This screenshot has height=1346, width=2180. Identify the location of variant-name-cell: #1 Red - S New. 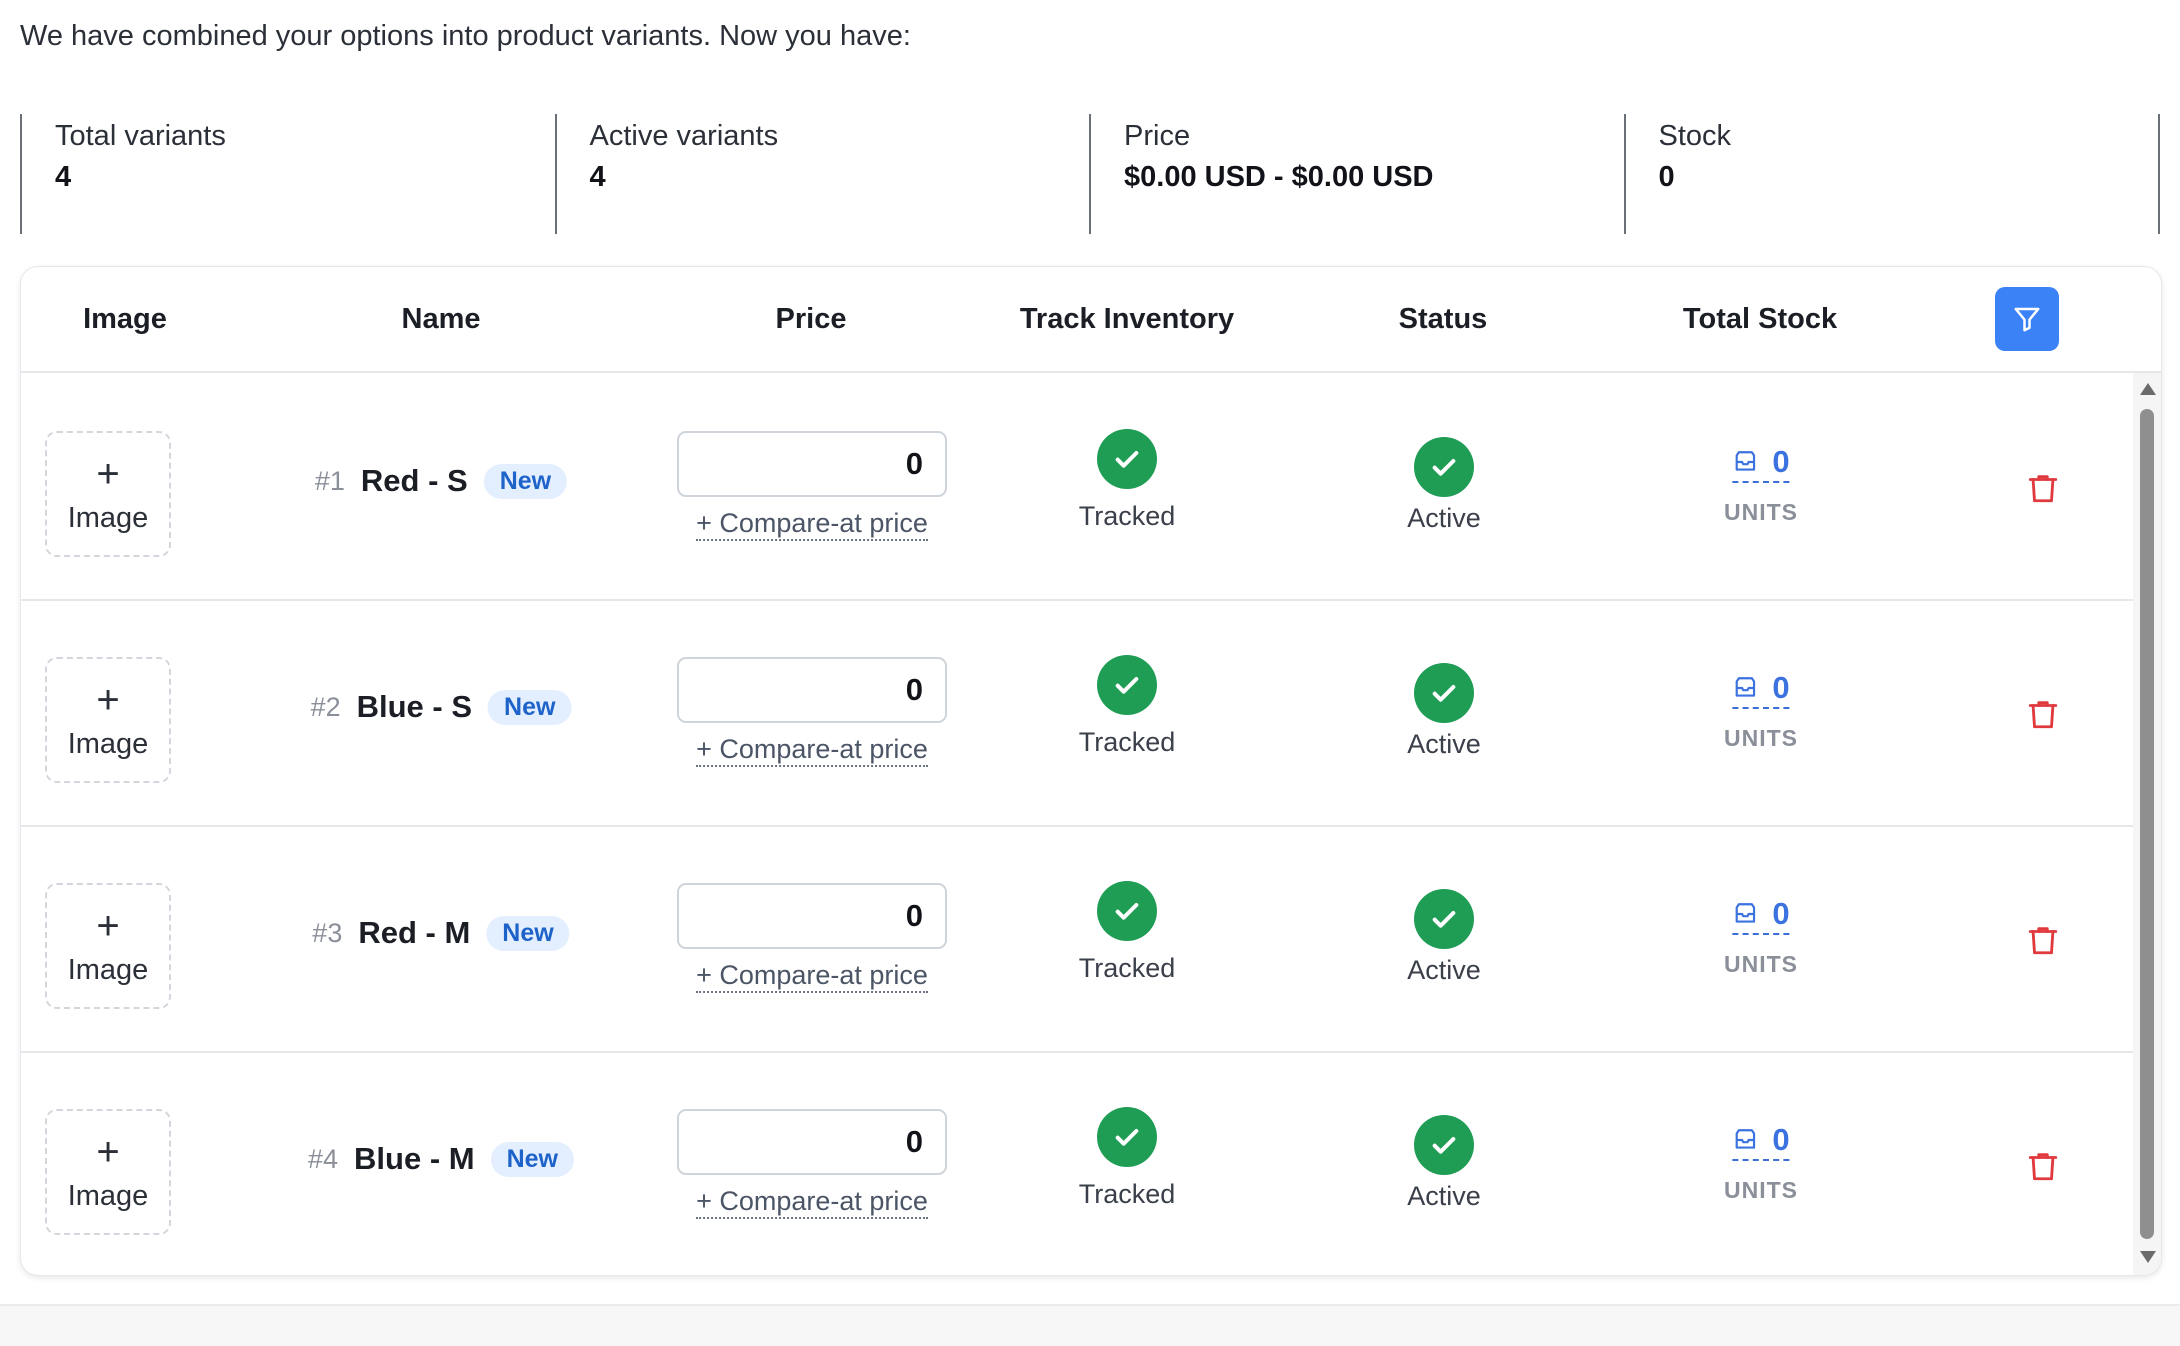
(441, 481).